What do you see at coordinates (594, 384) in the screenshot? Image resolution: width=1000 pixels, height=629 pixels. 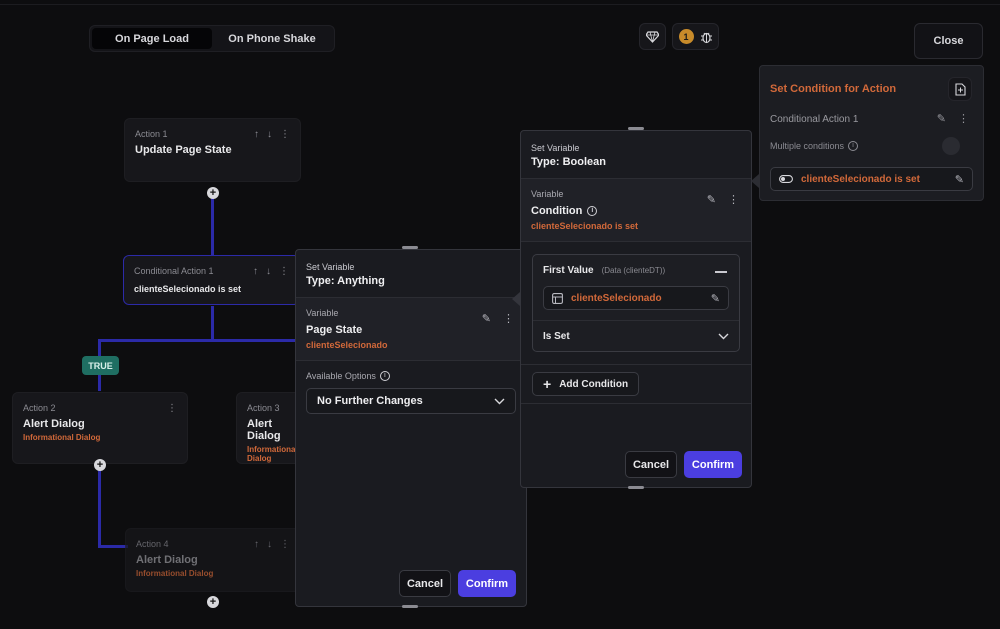 I see `add-condition-label: Add Condition` at bounding box center [594, 384].